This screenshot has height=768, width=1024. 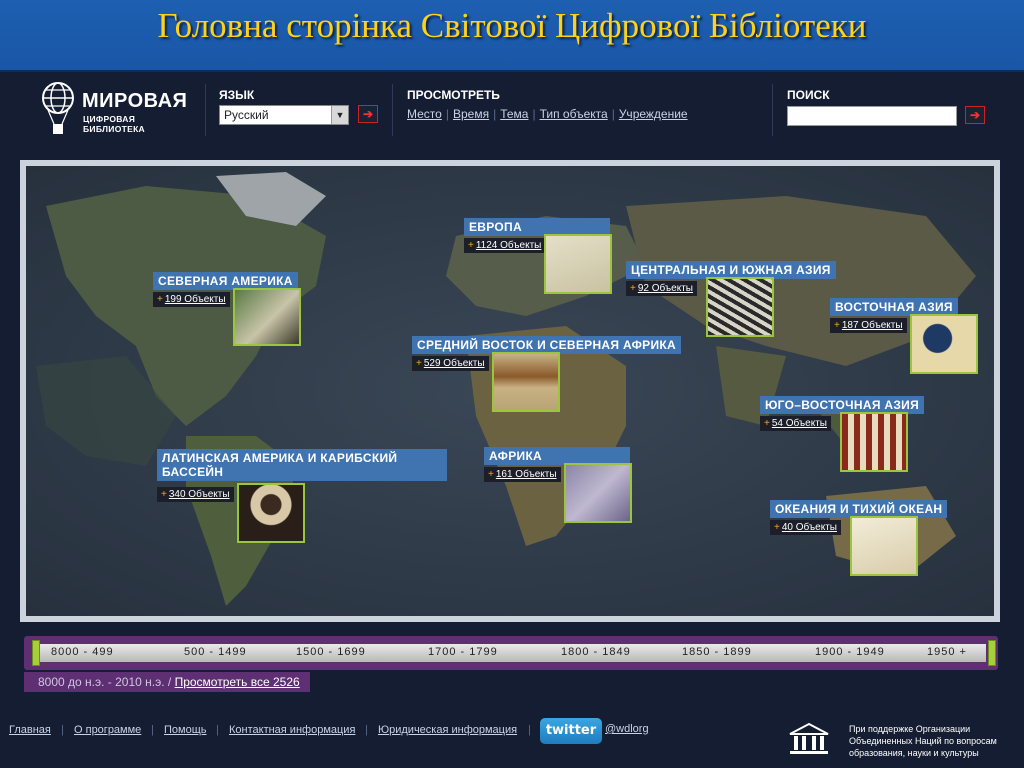 What do you see at coordinates (284, 115) in the screenshot?
I see `language-select: Русский ▼` at bounding box center [284, 115].